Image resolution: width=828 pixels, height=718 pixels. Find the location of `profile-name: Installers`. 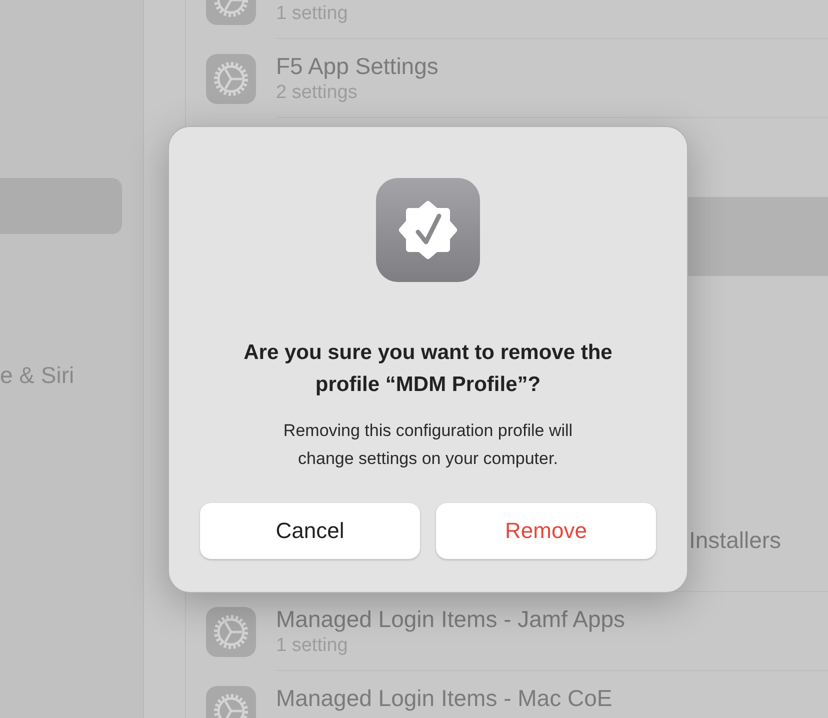

profile-name: Installers is located at coordinates (735, 540).